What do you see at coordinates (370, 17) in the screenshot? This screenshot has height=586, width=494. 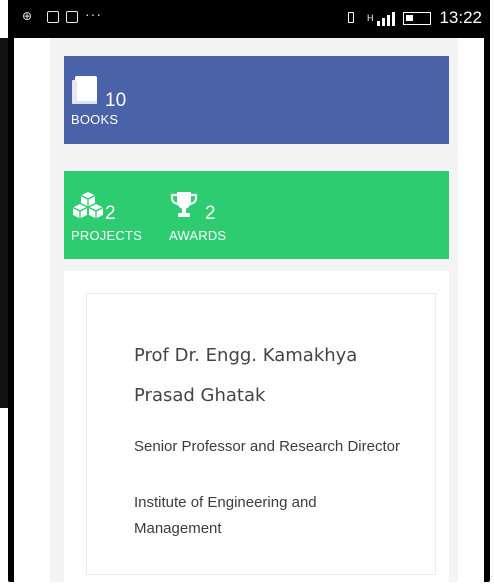 I see `network-type: H` at bounding box center [370, 17].